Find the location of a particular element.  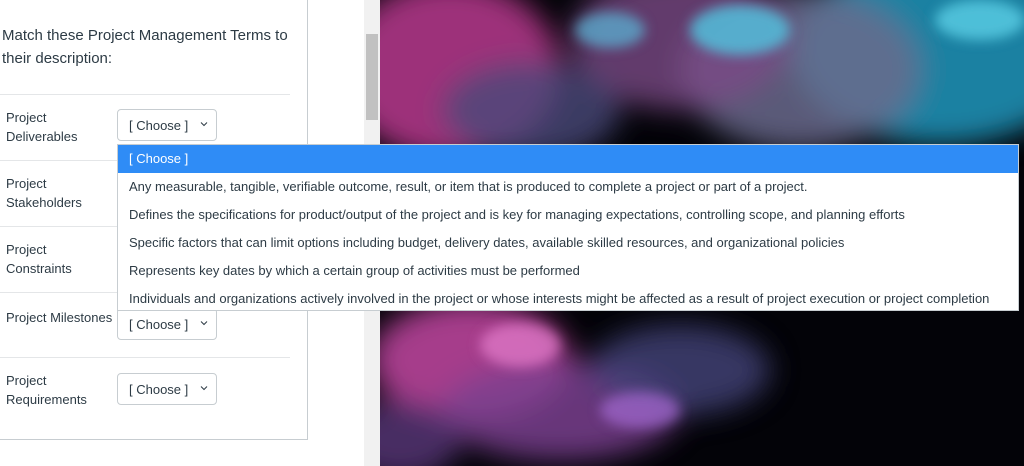

option-label: [ Choose ] is located at coordinates (159, 158).